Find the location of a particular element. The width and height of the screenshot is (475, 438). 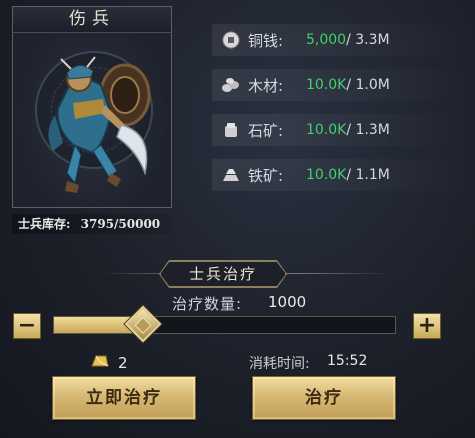

slider-thumb is located at coordinates (143, 324).